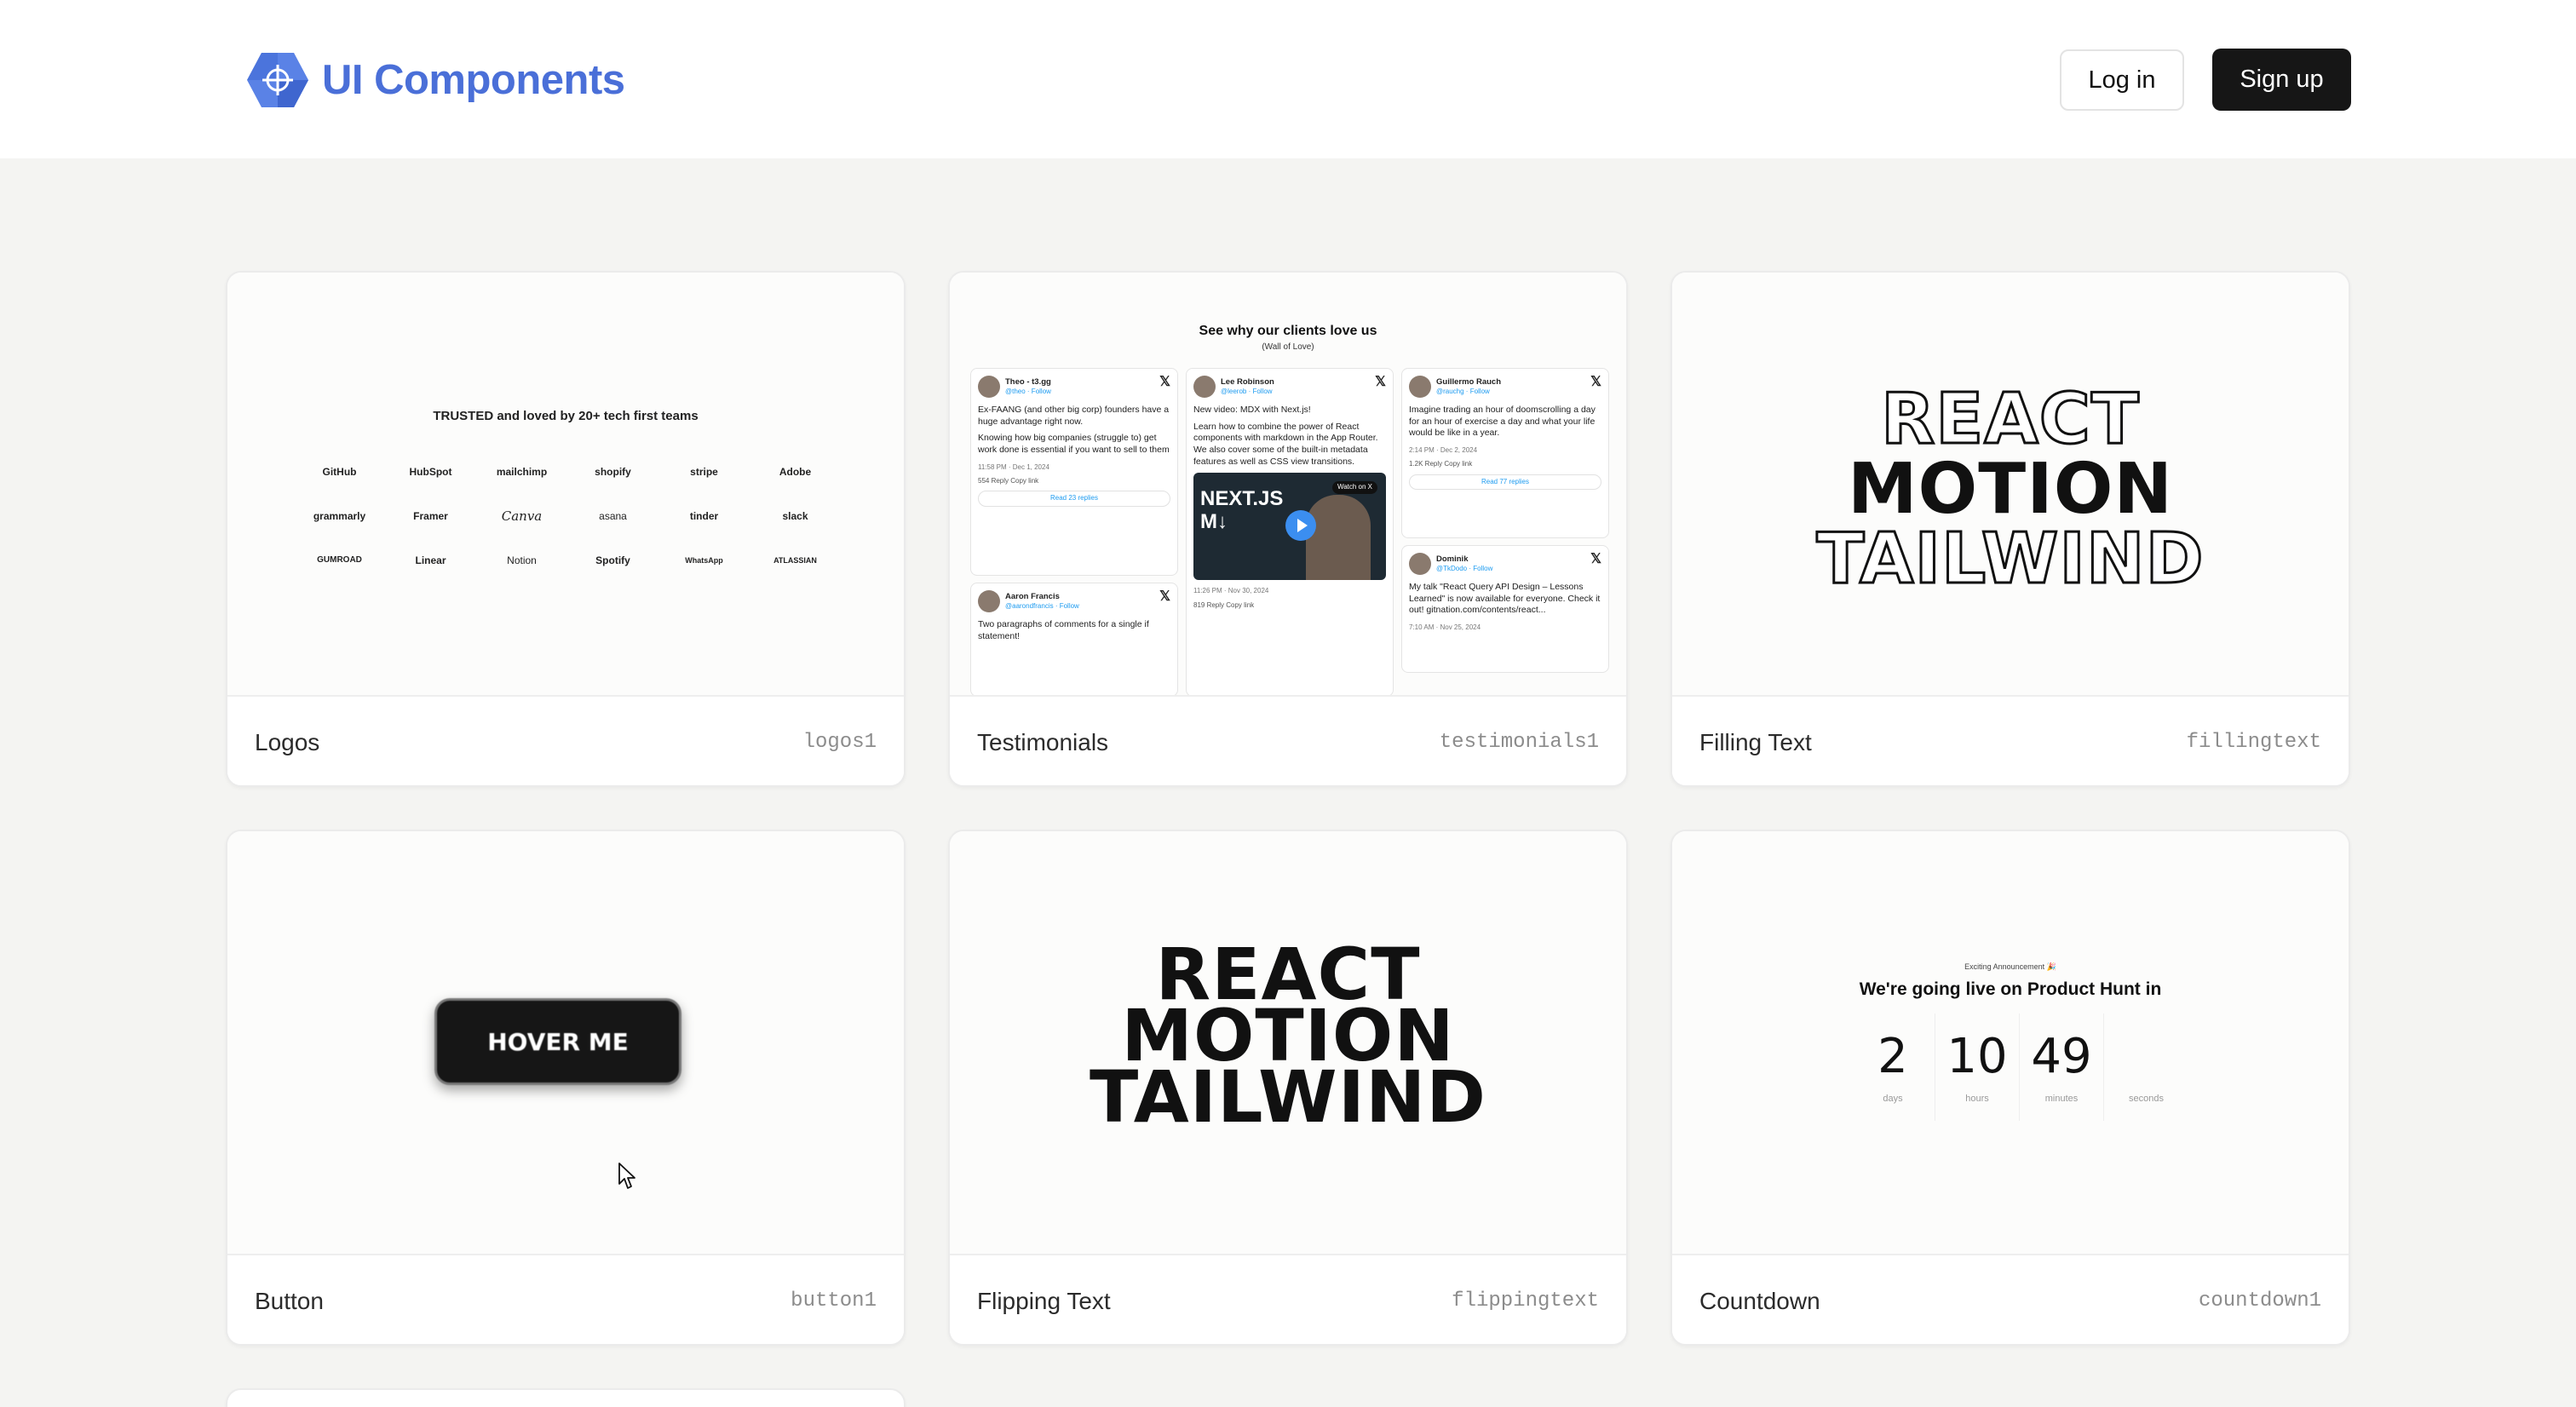 The height and width of the screenshot is (1407, 2576). I want to click on tweet-meta: 11:26 PM · Nov 30, 2024, so click(1231, 591).